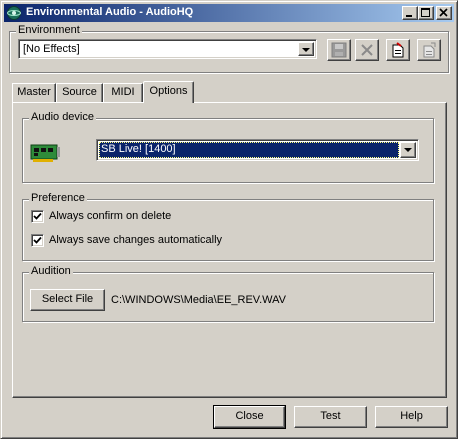  I want to click on environment-group-label: Environment, so click(49, 30).